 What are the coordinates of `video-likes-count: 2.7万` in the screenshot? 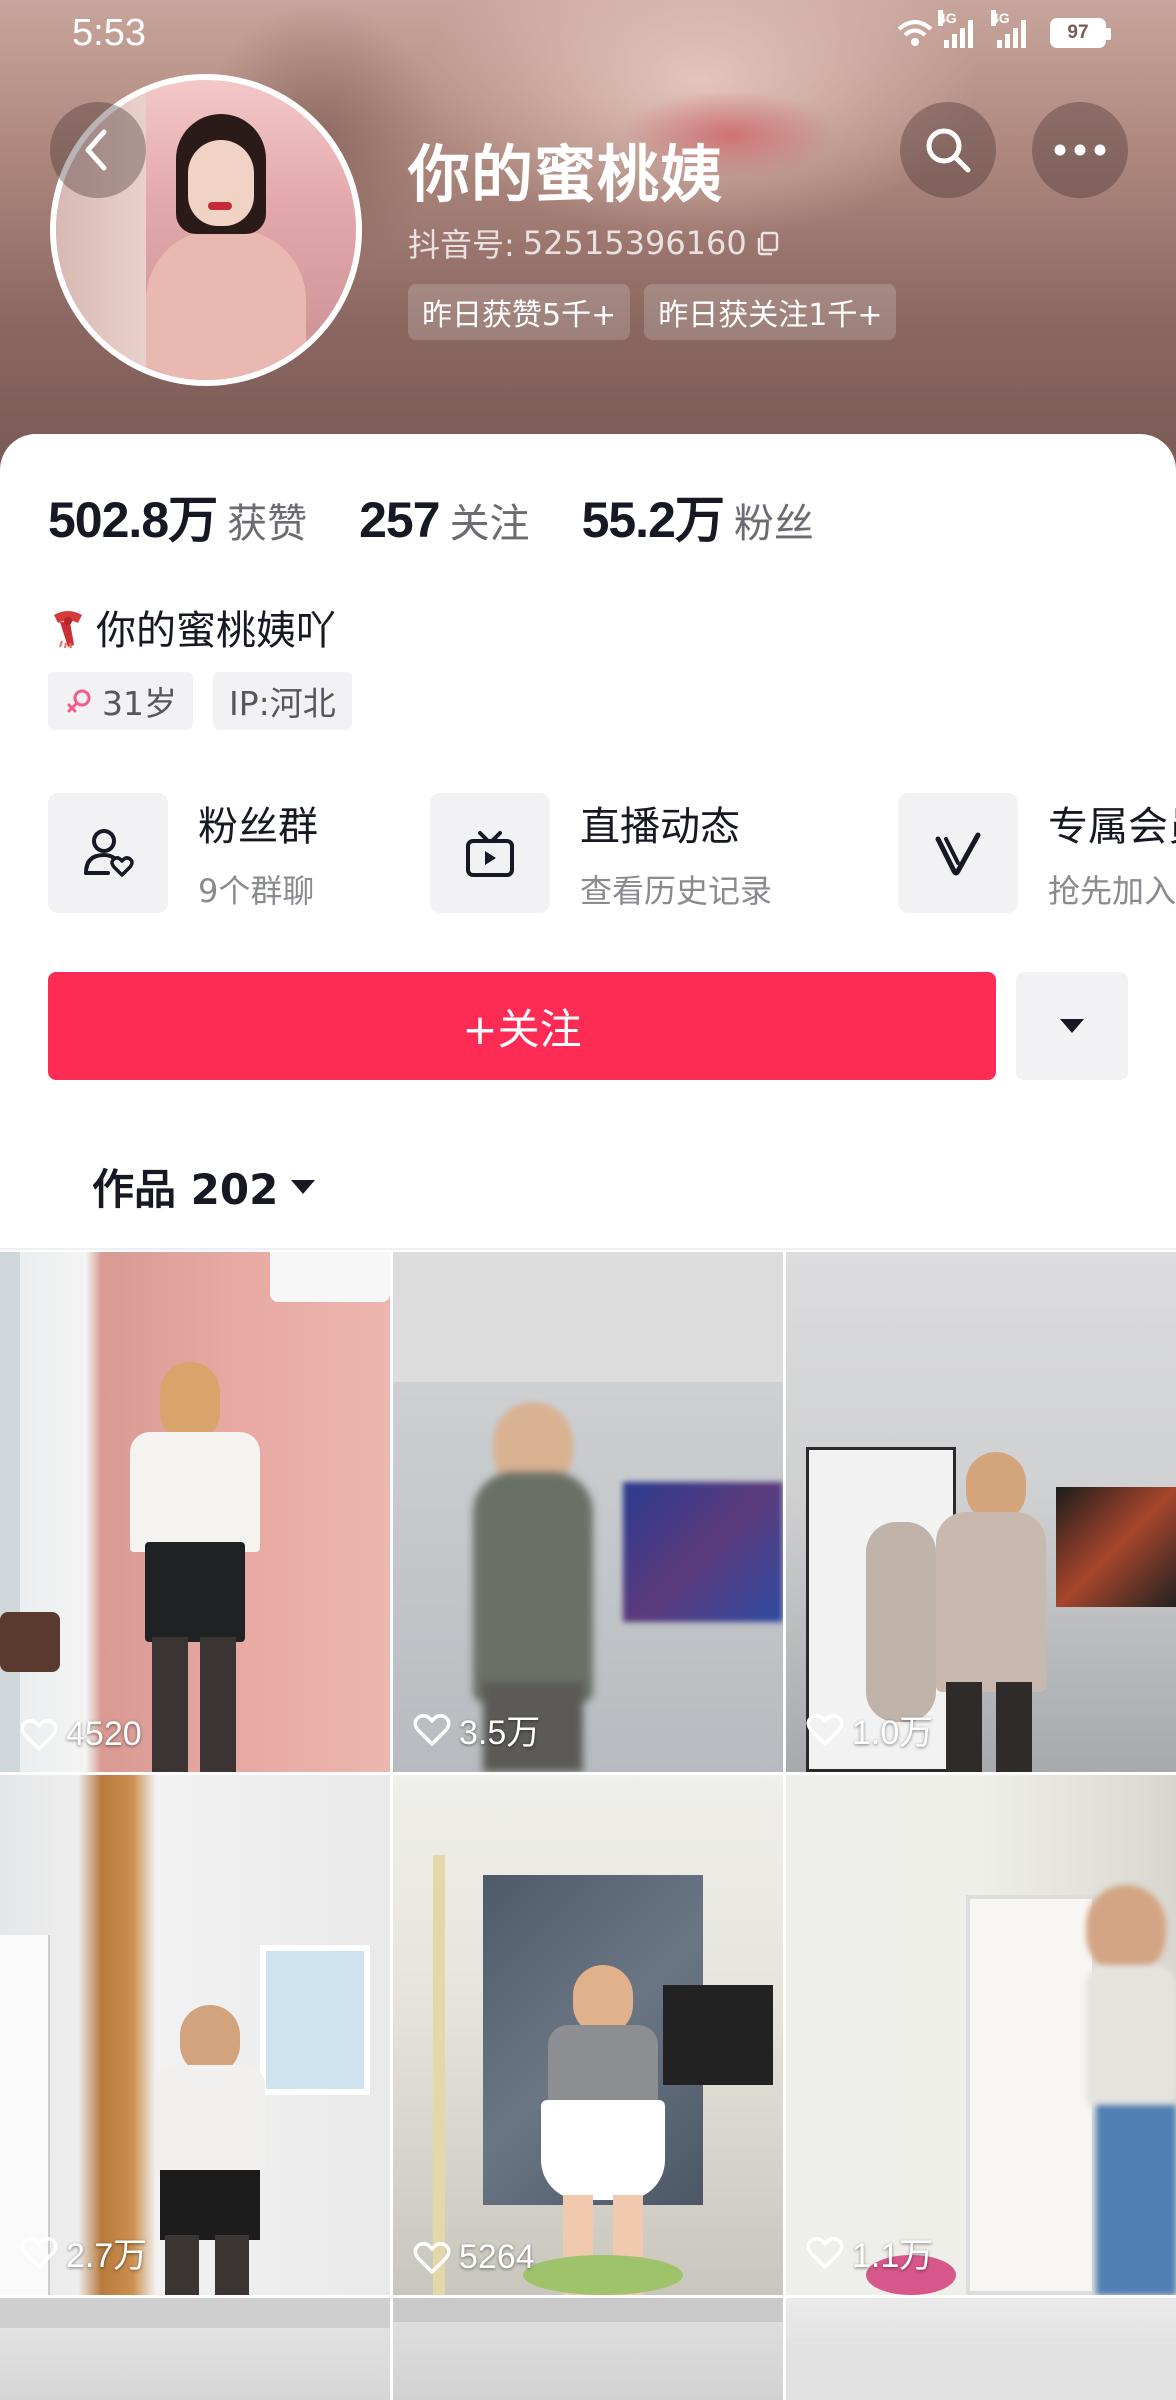 It's located at (107, 2256).